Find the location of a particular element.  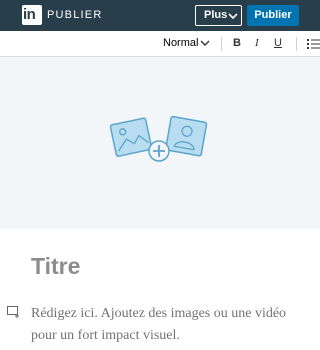

publish-button: Publier is located at coordinates (273, 15).